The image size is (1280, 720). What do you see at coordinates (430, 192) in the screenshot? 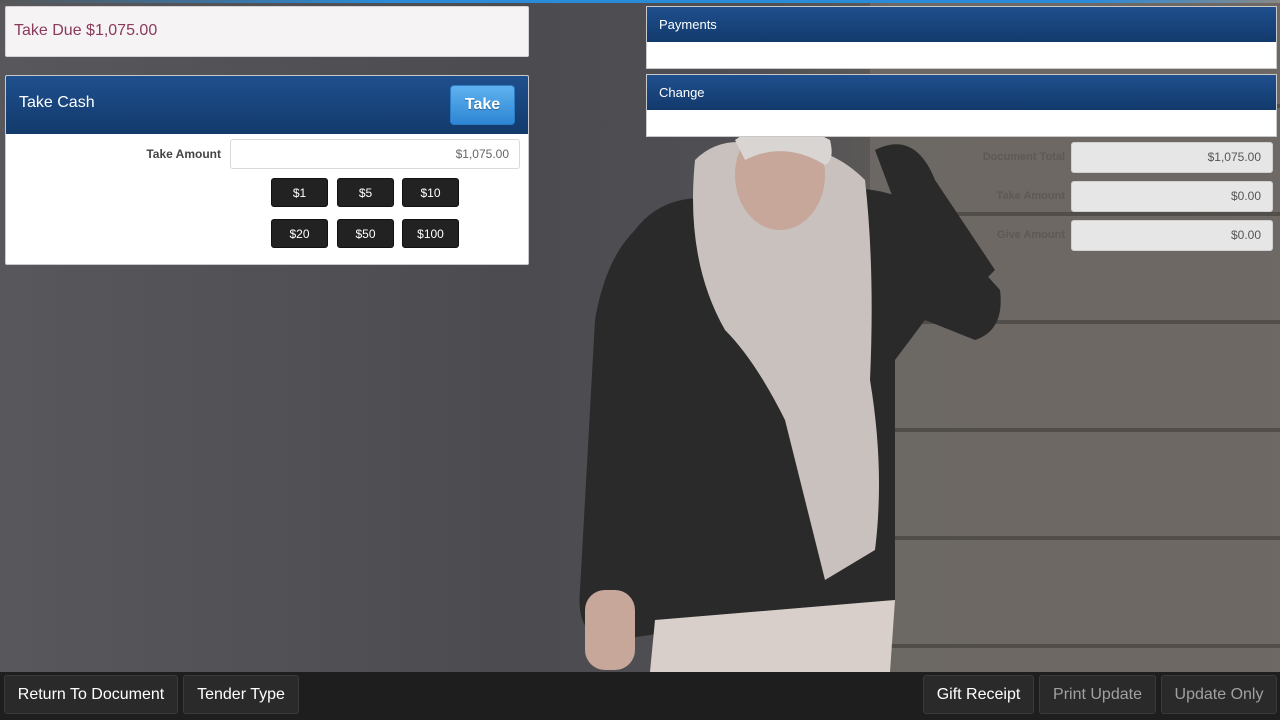
I see `denomination-10-button: $10` at bounding box center [430, 192].